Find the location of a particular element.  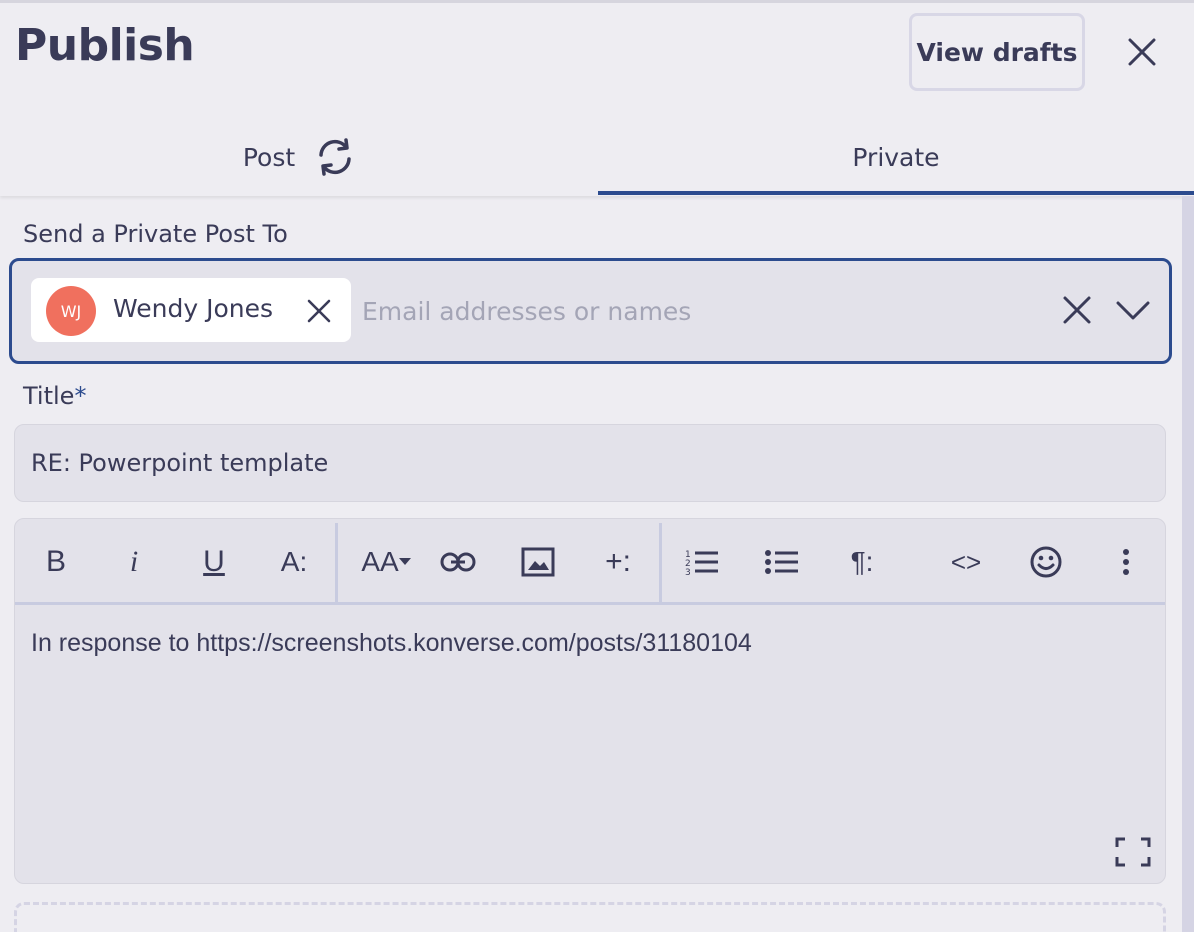

emoji-button is located at coordinates (1046, 562).